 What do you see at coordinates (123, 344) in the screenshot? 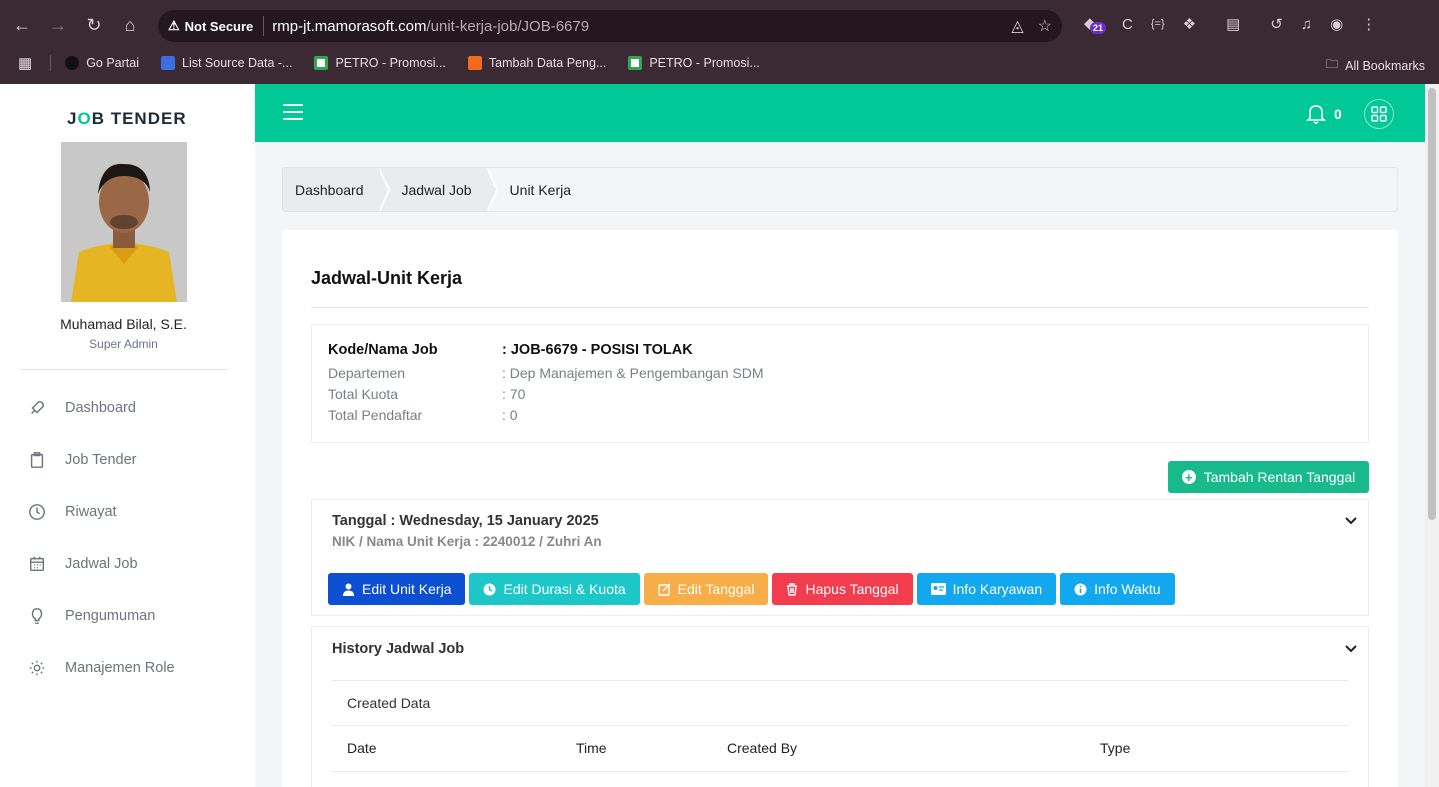
I see `profile-role: Super Admin` at bounding box center [123, 344].